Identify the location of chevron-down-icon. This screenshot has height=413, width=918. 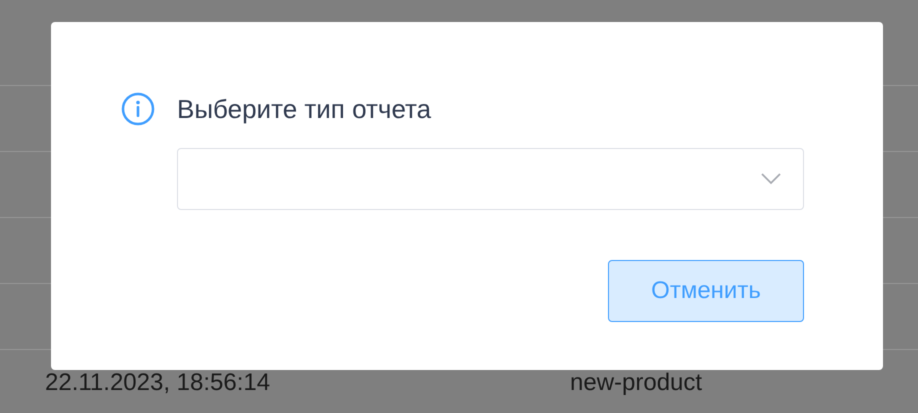
(771, 179).